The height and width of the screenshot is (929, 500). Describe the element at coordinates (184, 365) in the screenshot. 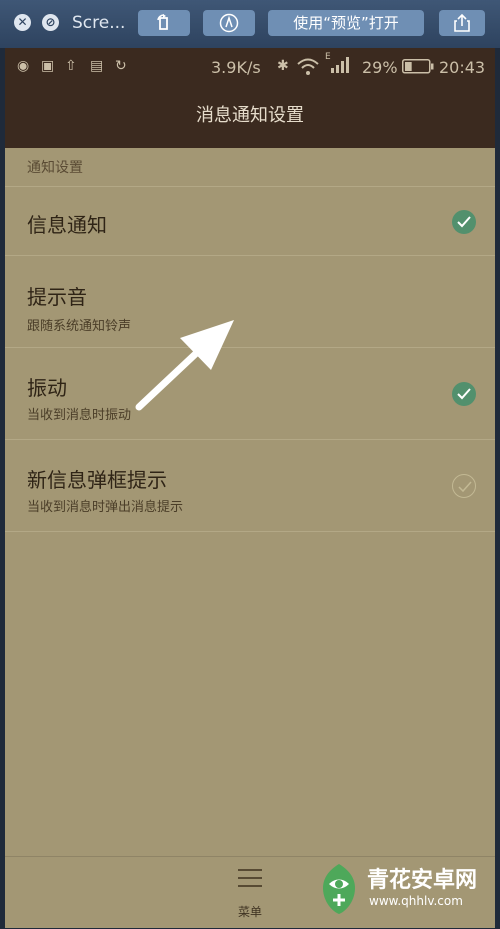

I see `annotation-arrow` at that location.